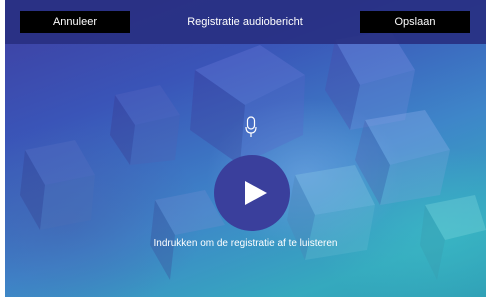 The height and width of the screenshot is (300, 491). I want to click on microphone-icon, so click(251, 127).